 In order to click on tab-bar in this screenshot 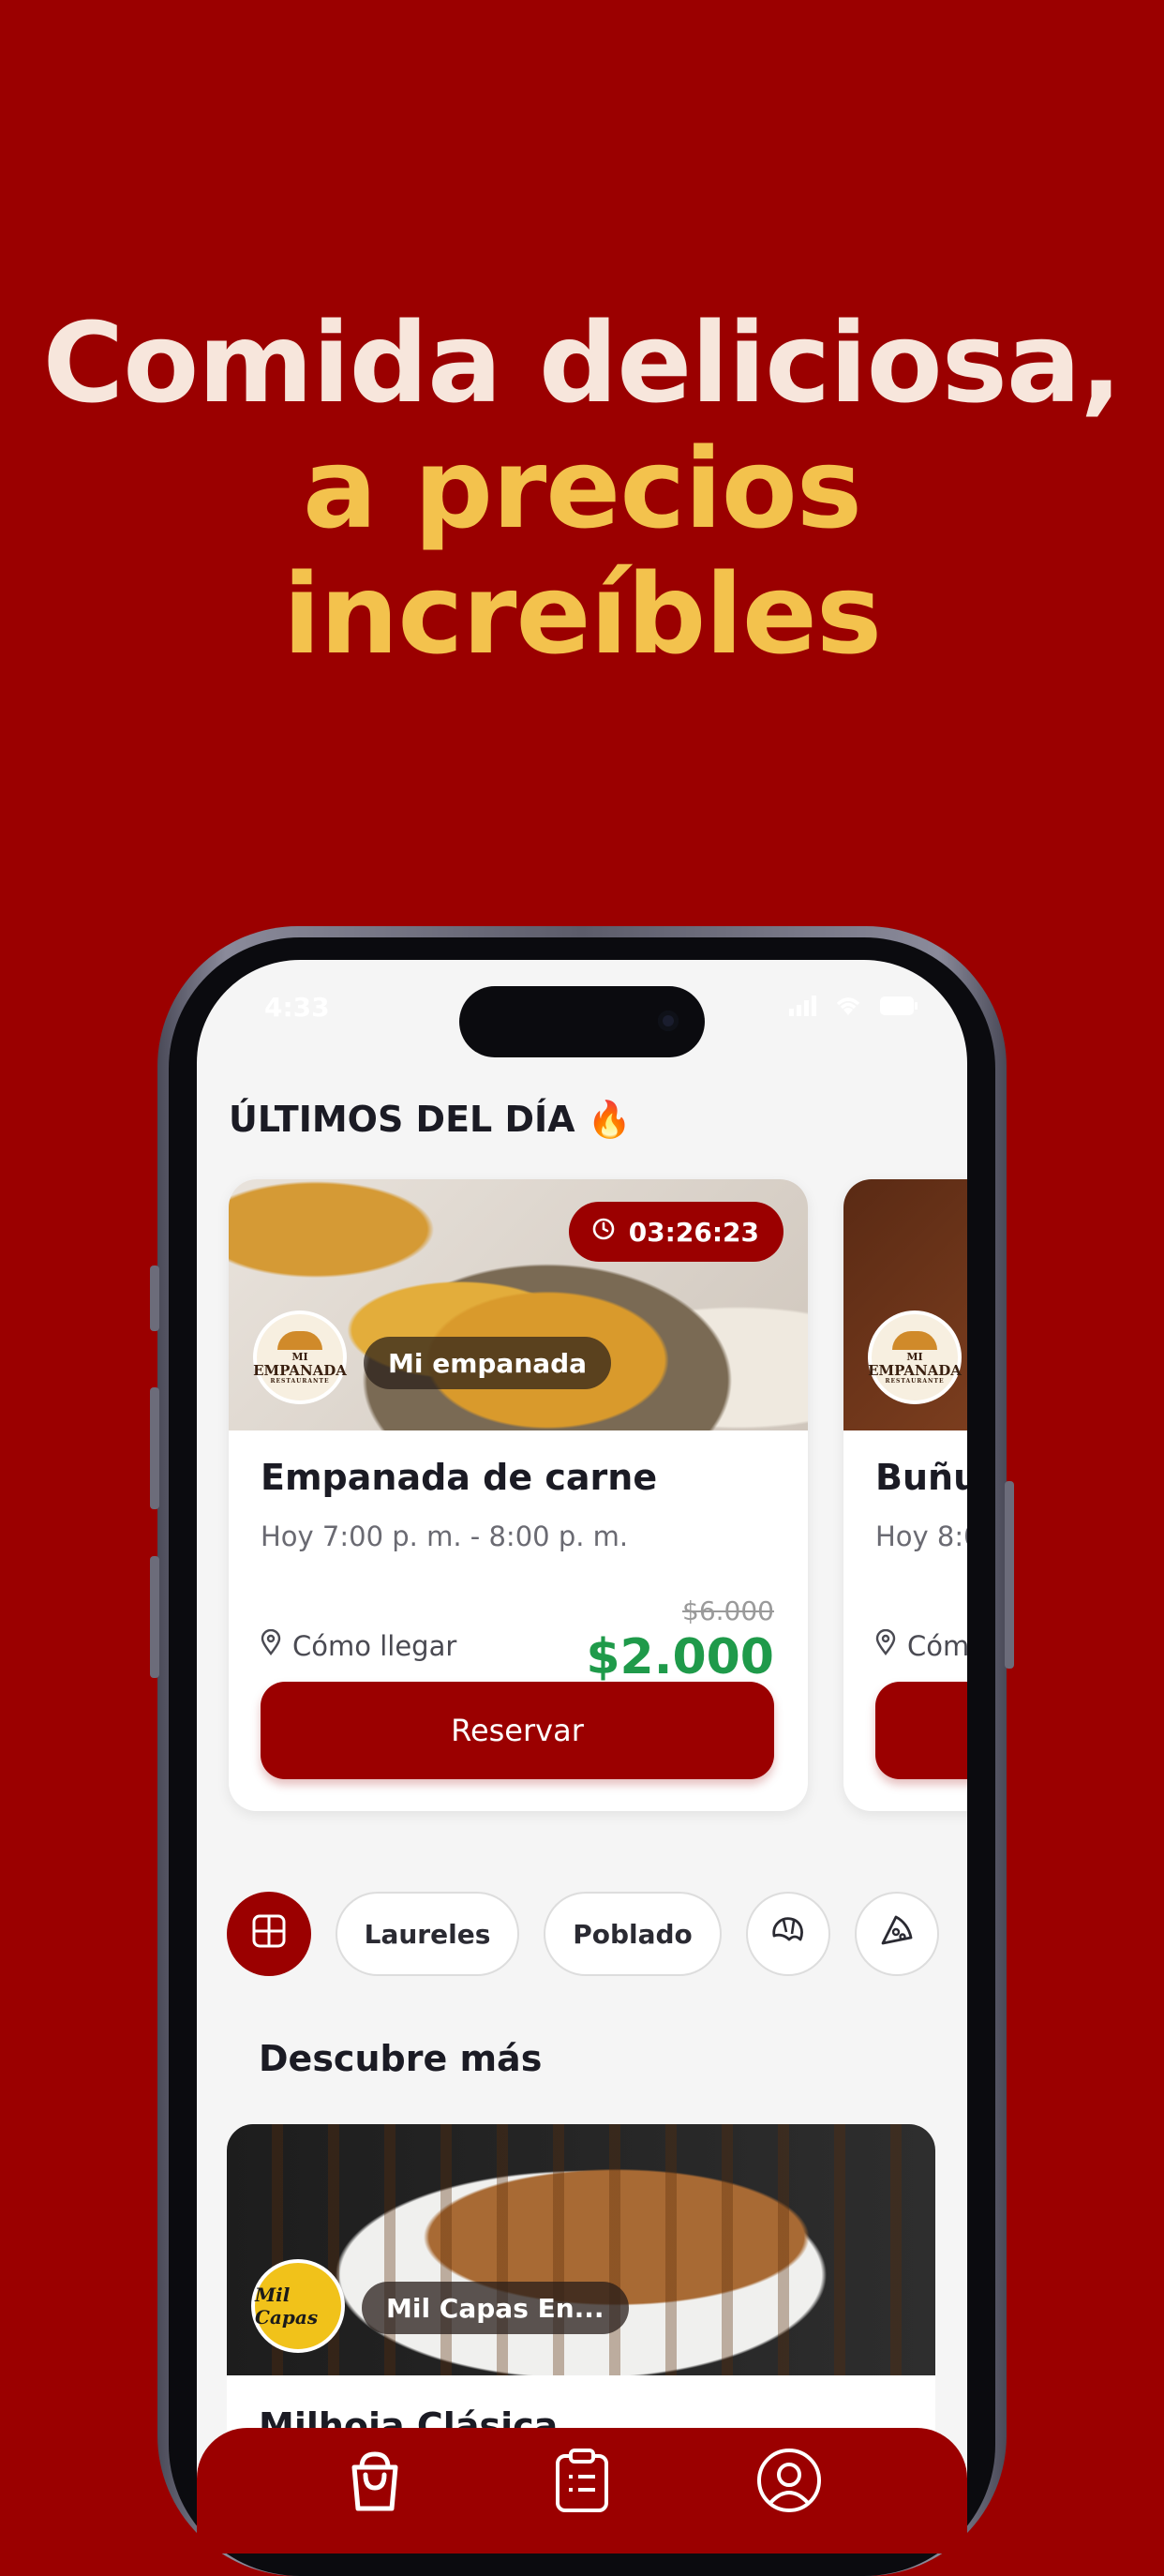, I will do `click(582, 2491)`.